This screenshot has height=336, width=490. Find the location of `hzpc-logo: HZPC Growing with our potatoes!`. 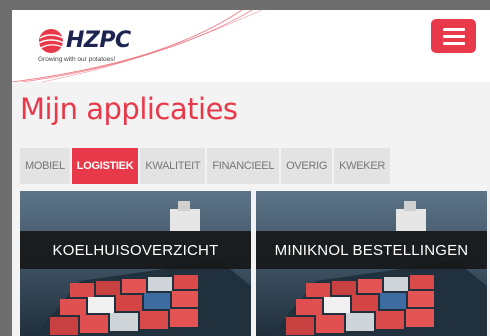

hzpc-logo: HZPC Growing with our potatoes! is located at coordinates (91, 48).